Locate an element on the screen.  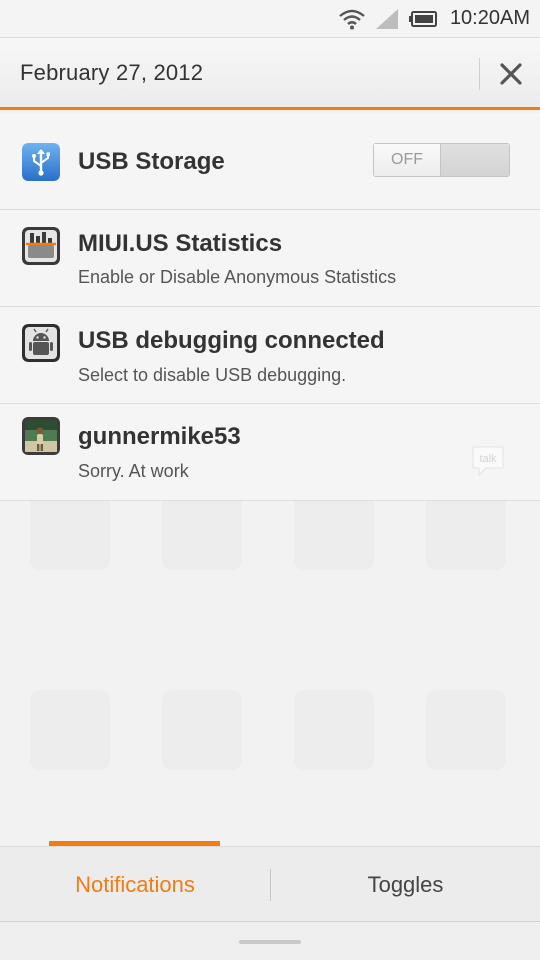
notification-title: gunnermike53 is located at coordinates (159, 436).